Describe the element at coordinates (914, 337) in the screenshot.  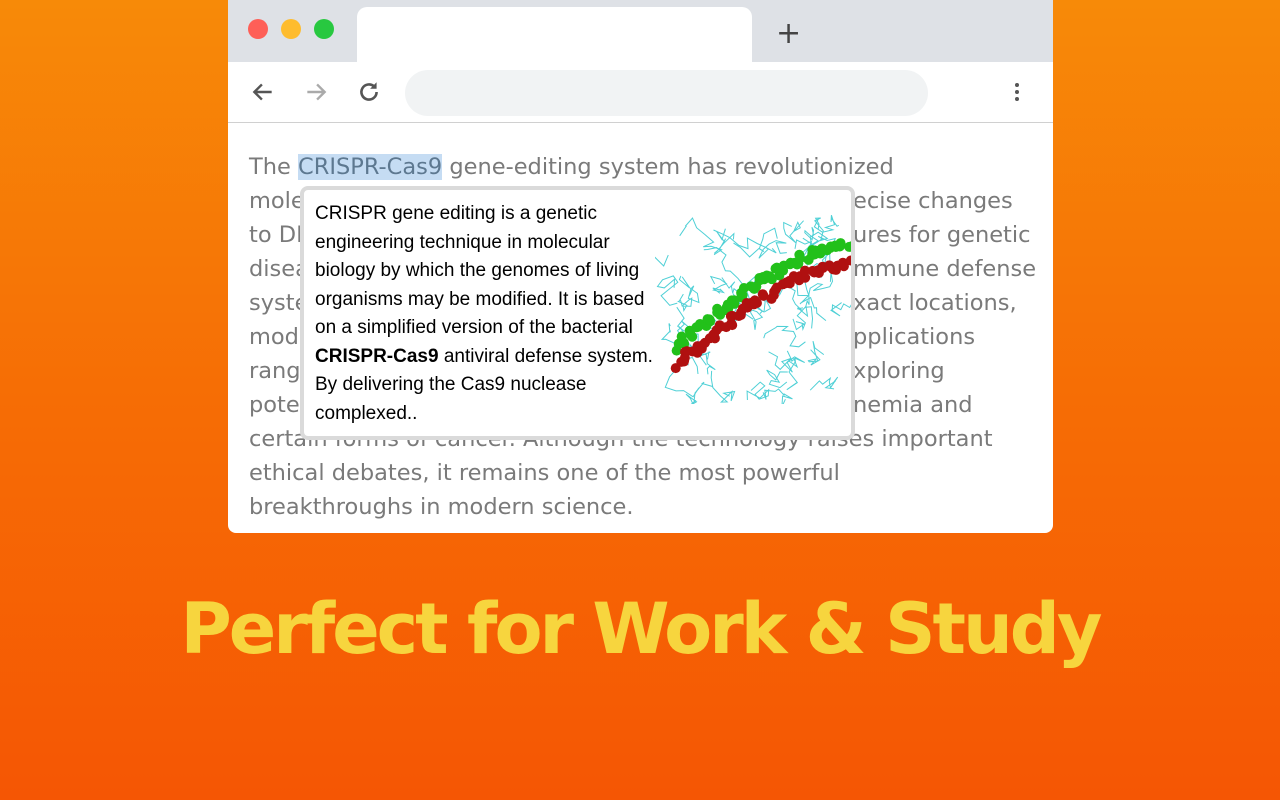
I see `article-fragment: pplications` at that location.